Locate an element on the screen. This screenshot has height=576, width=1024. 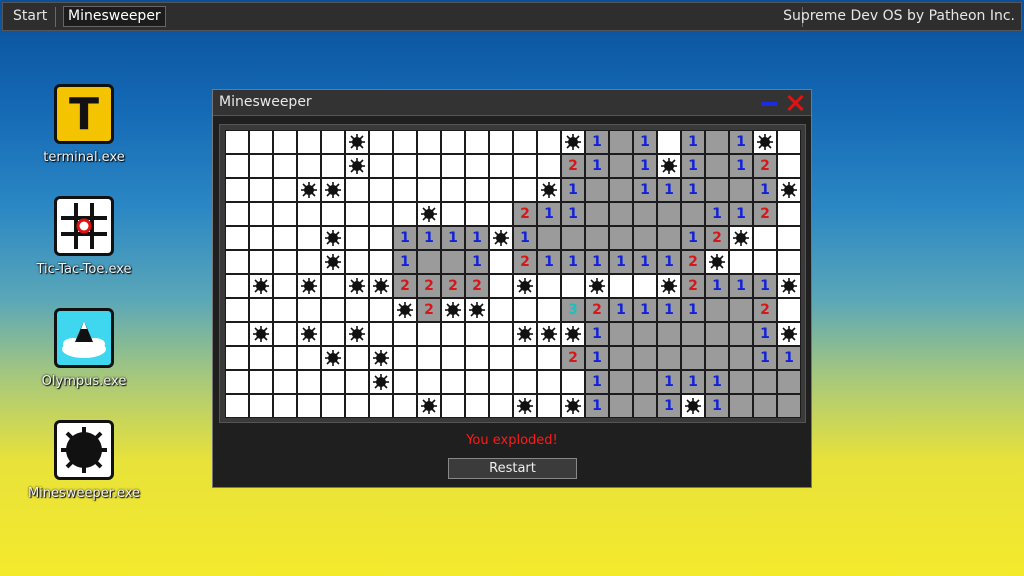
restart-button: Restart is located at coordinates (512, 468).